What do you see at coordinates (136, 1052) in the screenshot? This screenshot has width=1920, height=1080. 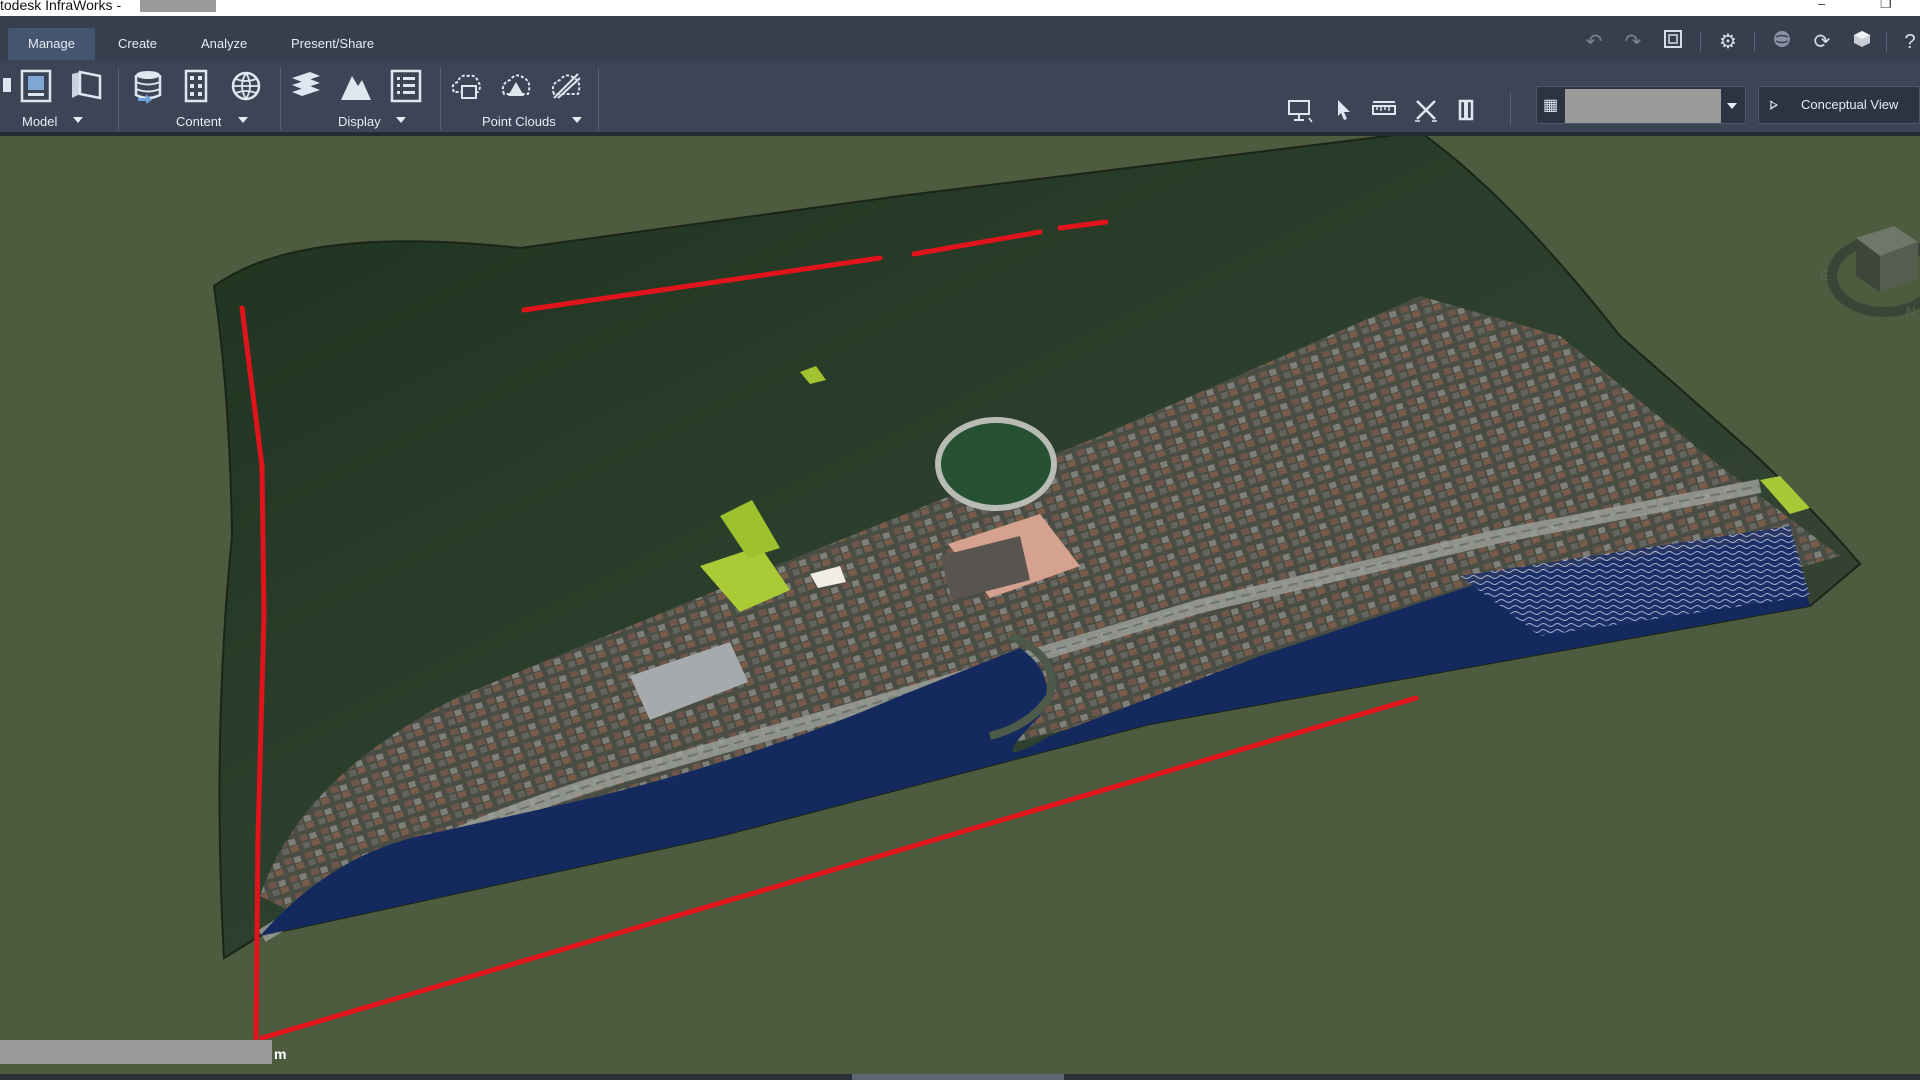 I see `scale-bar` at bounding box center [136, 1052].